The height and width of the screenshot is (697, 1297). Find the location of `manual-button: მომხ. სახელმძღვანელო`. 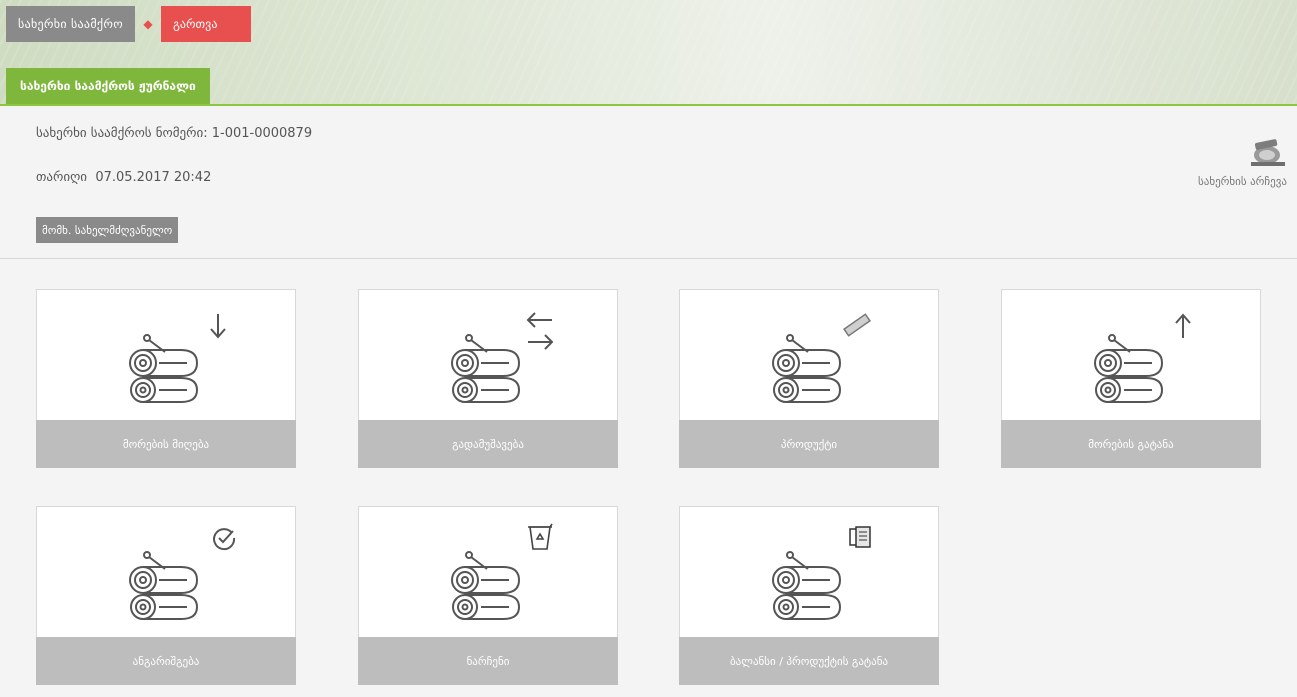

manual-button: მომხ. სახელმძღვანელო is located at coordinates (107, 230).